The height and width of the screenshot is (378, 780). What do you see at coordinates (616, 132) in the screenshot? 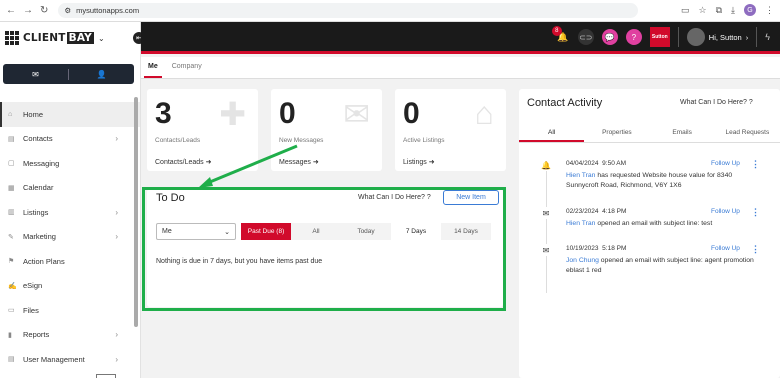
I see `activity-tab-properties: Properties` at bounding box center [616, 132].